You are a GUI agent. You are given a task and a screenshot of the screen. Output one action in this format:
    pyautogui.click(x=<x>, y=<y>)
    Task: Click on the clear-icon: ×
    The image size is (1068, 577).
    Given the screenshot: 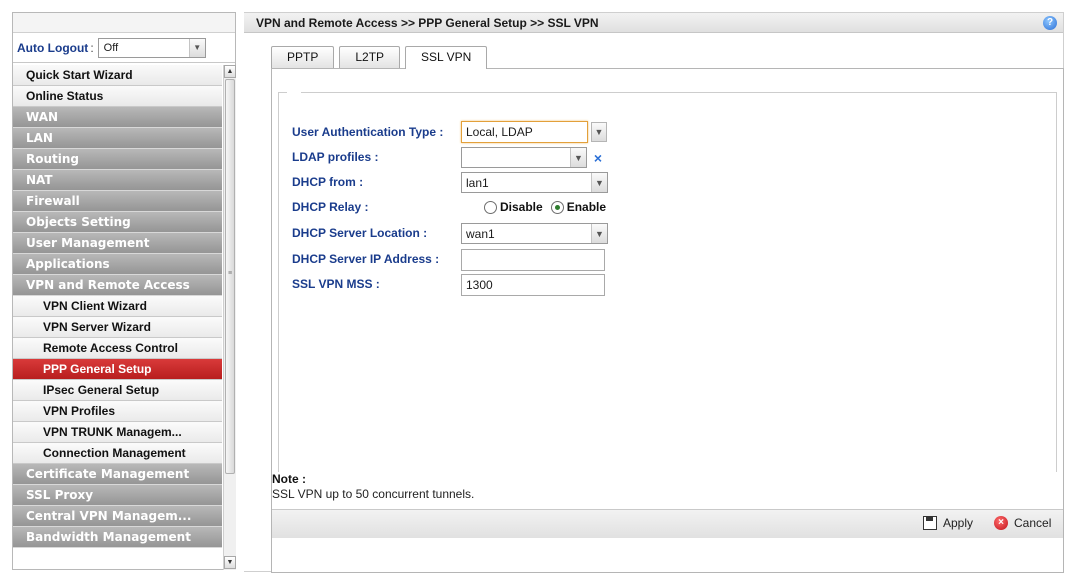 What is the action you would take?
    pyautogui.click(x=598, y=158)
    